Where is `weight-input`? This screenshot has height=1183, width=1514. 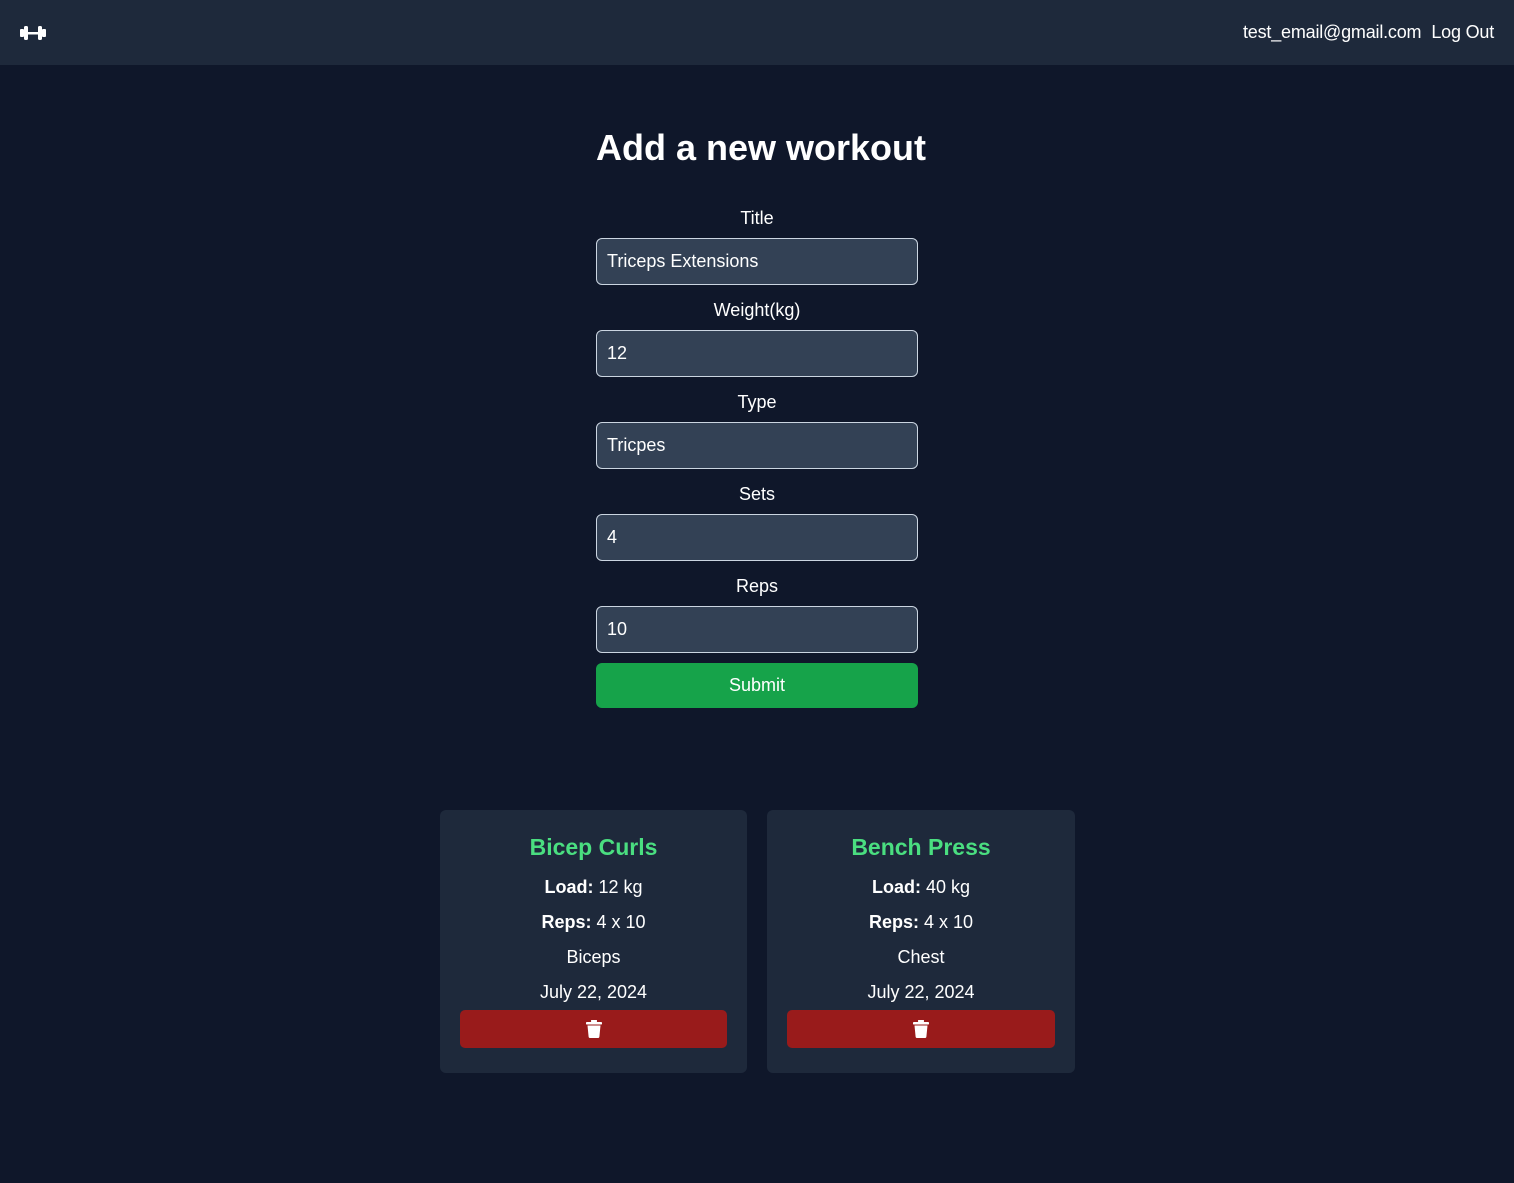
weight-input is located at coordinates (757, 353).